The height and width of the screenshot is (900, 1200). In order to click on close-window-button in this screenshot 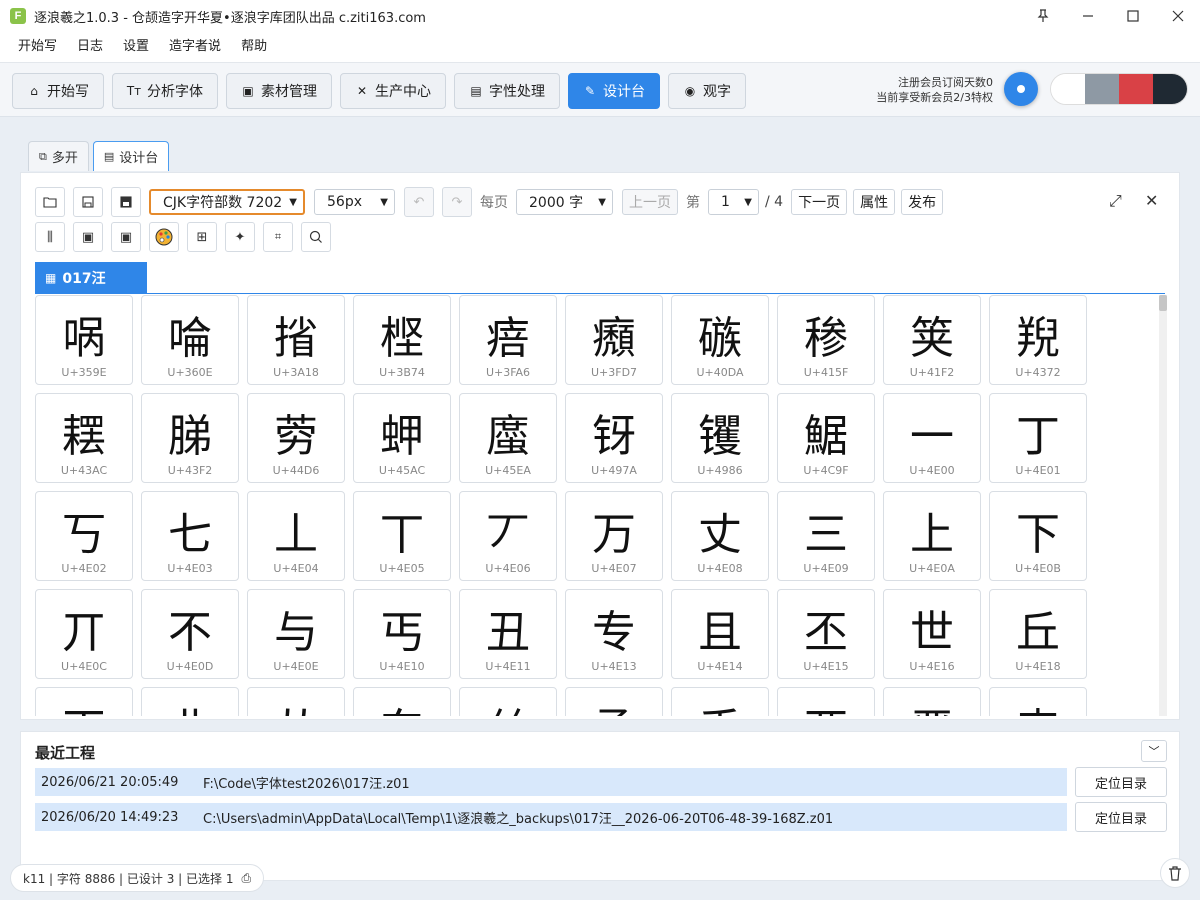, I will do `click(1177, 16)`.